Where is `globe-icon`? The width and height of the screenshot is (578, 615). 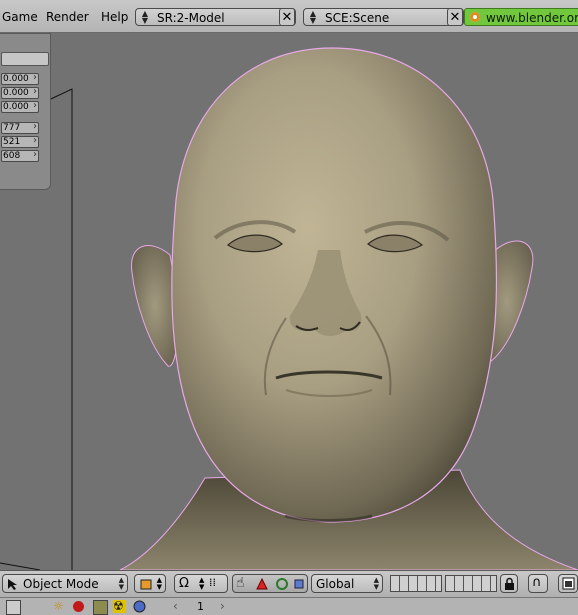 globe-icon is located at coordinates (139, 606).